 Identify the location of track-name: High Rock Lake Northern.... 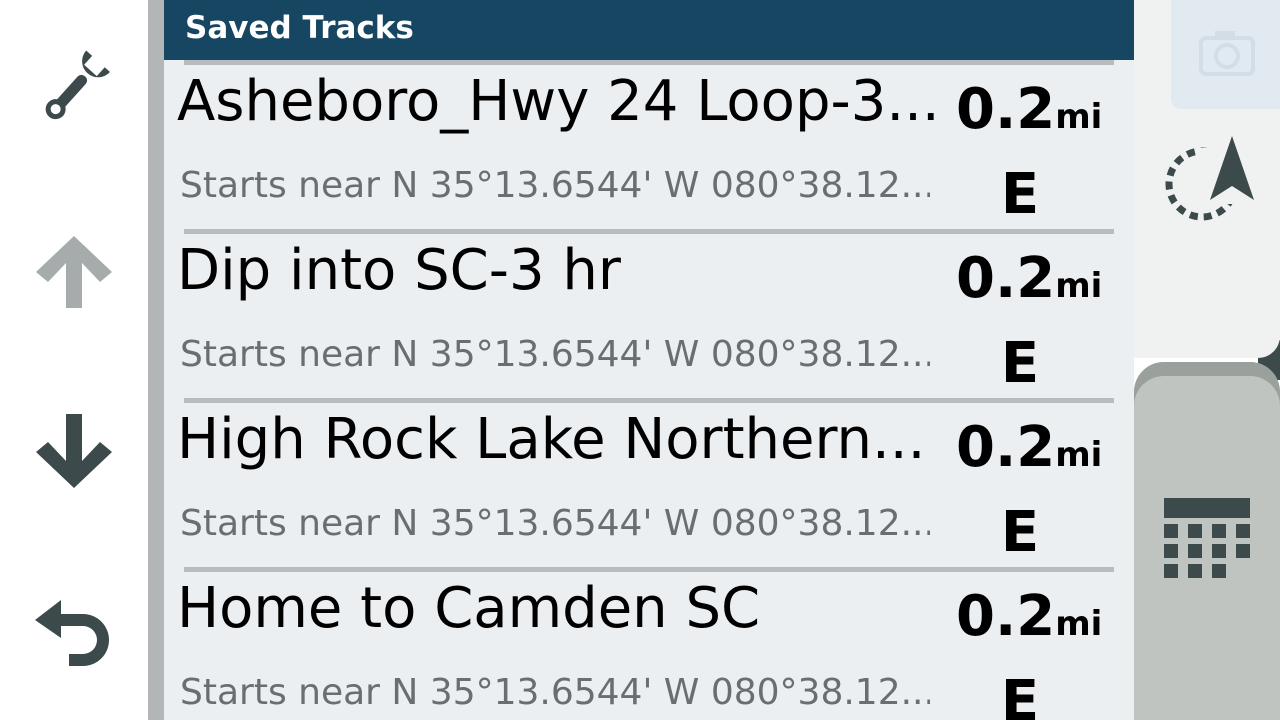
(551, 439).